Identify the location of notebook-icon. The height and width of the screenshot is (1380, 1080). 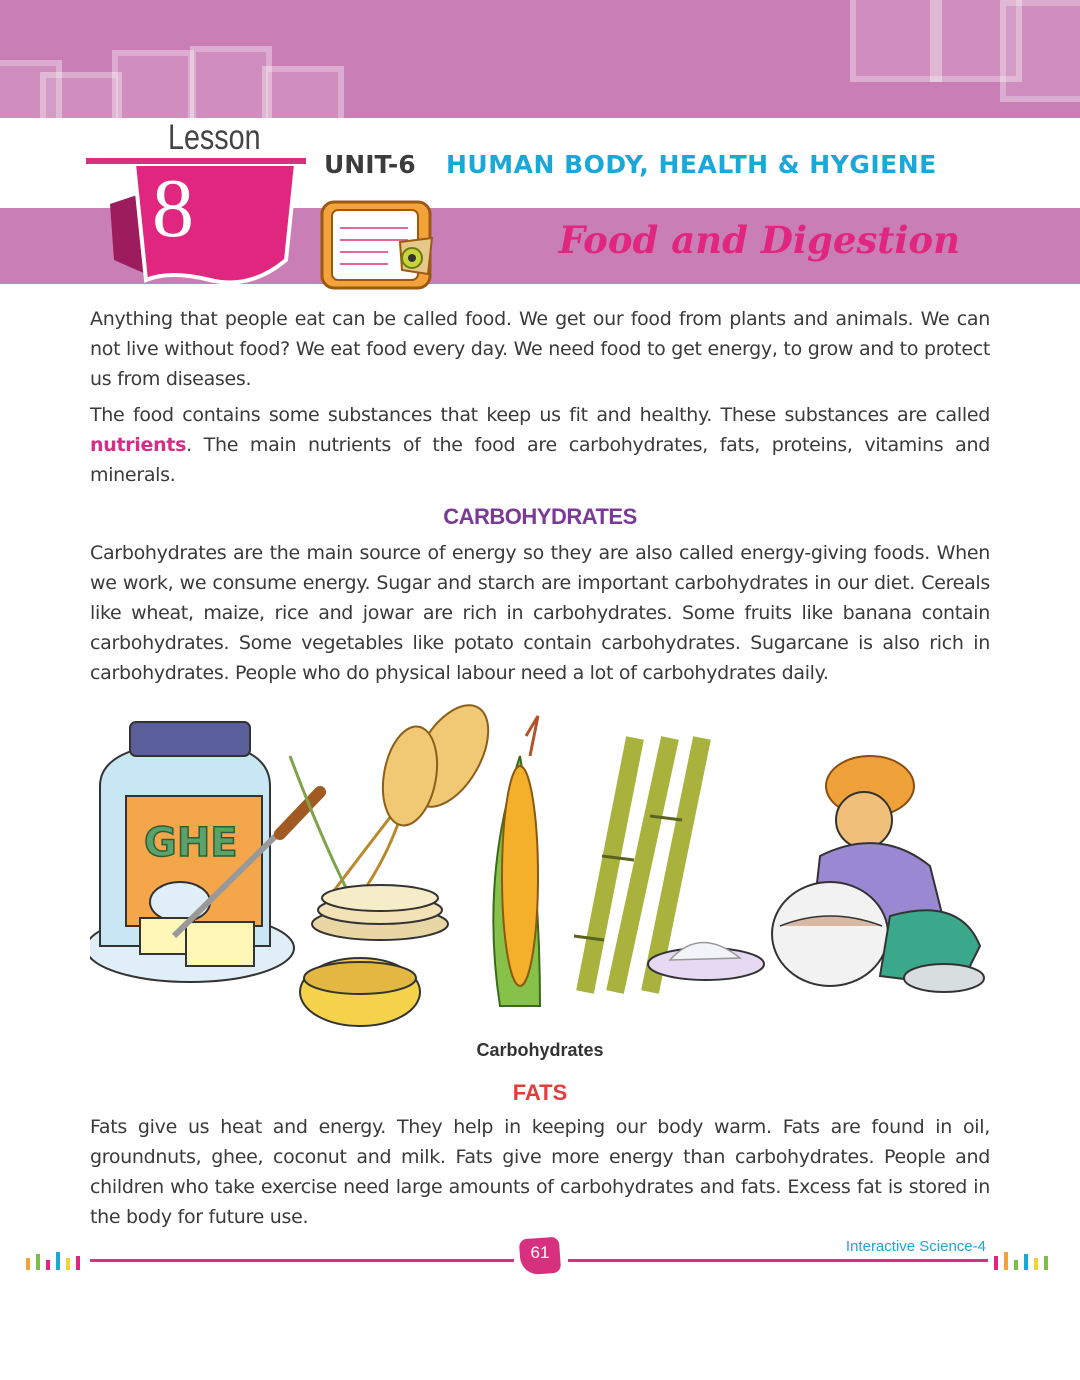
(377, 245).